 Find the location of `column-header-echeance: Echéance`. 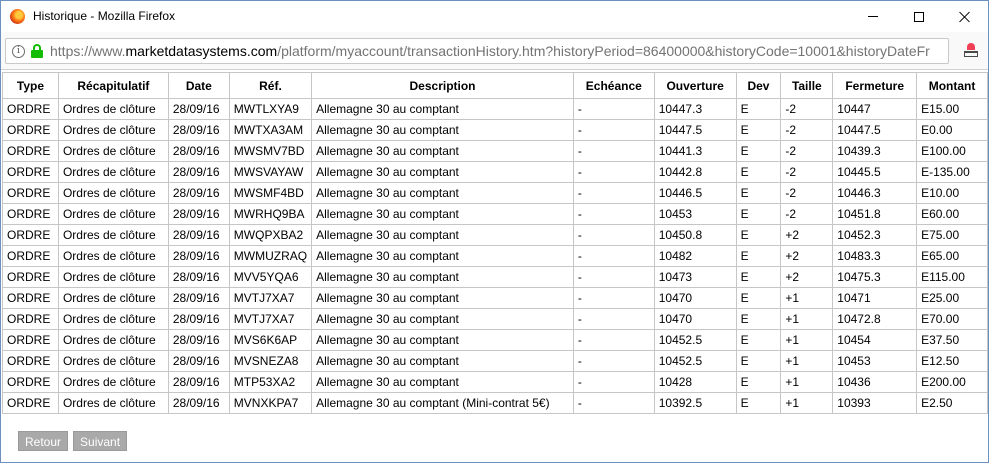

column-header-echeance: Echéance is located at coordinates (613, 85).